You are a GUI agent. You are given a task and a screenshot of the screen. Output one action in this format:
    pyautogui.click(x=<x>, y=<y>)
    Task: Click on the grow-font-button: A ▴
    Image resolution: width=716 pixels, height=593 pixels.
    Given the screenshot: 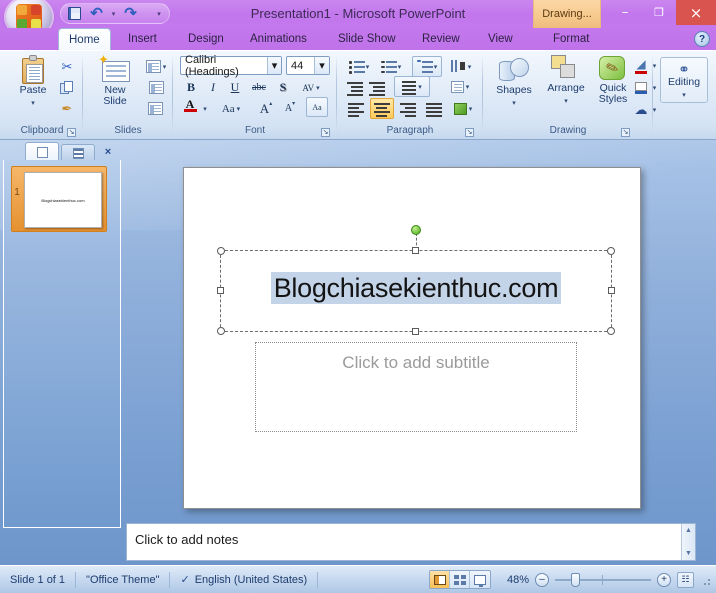 What is the action you would take?
    pyautogui.click(x=266, y=108)
    